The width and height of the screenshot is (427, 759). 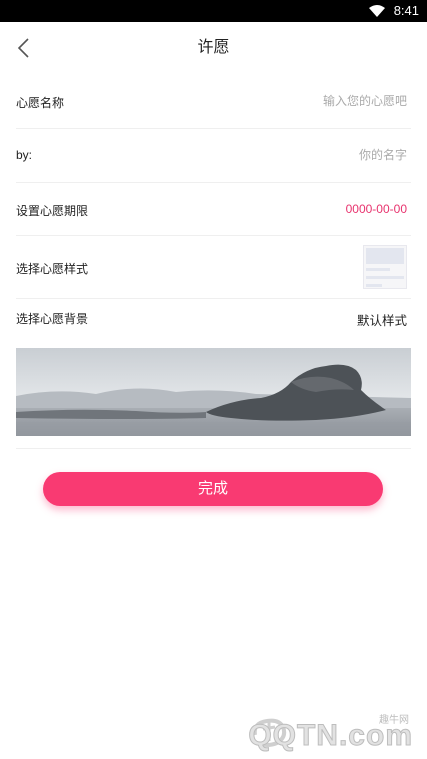 I want to click on watermark-big-text: QQTN.com, so click(x=330, y=736).